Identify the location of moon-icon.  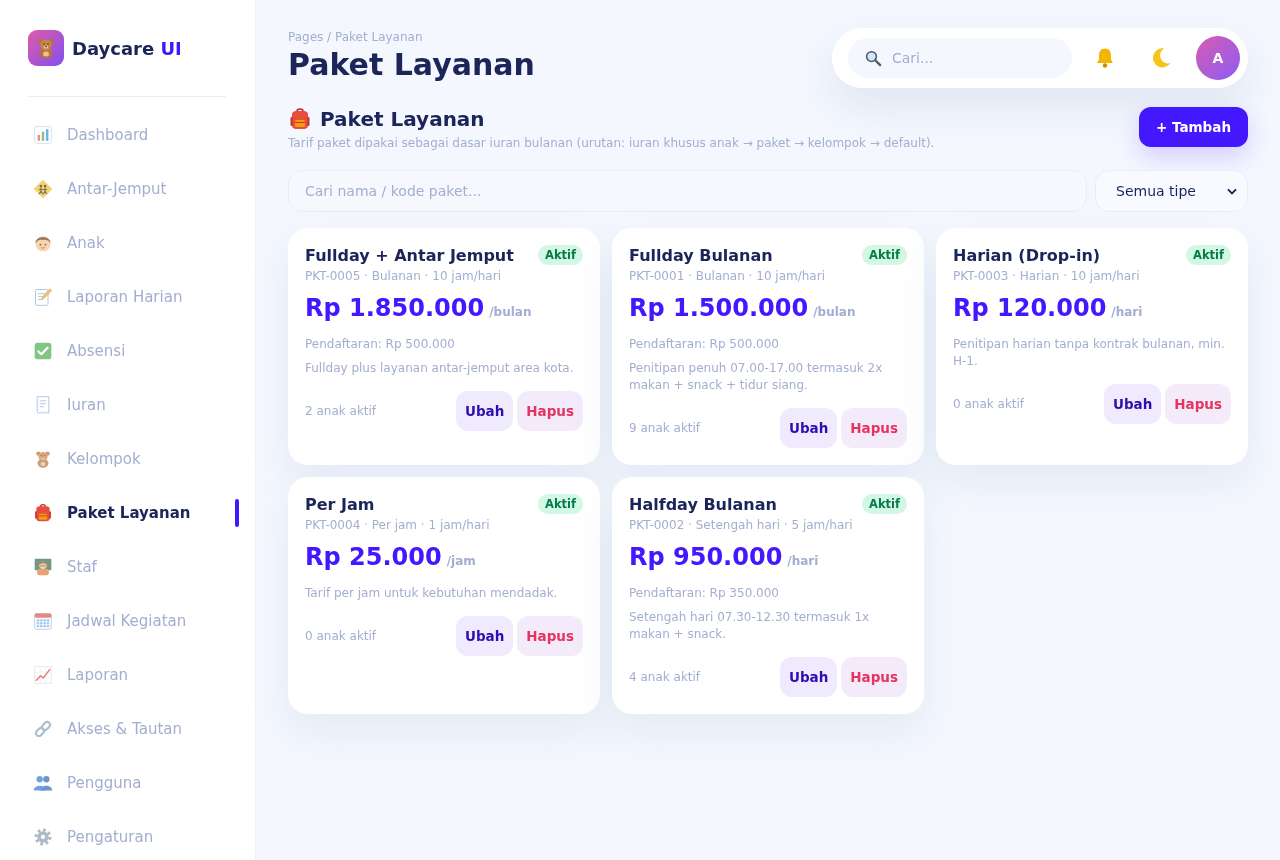
(1161, 58).